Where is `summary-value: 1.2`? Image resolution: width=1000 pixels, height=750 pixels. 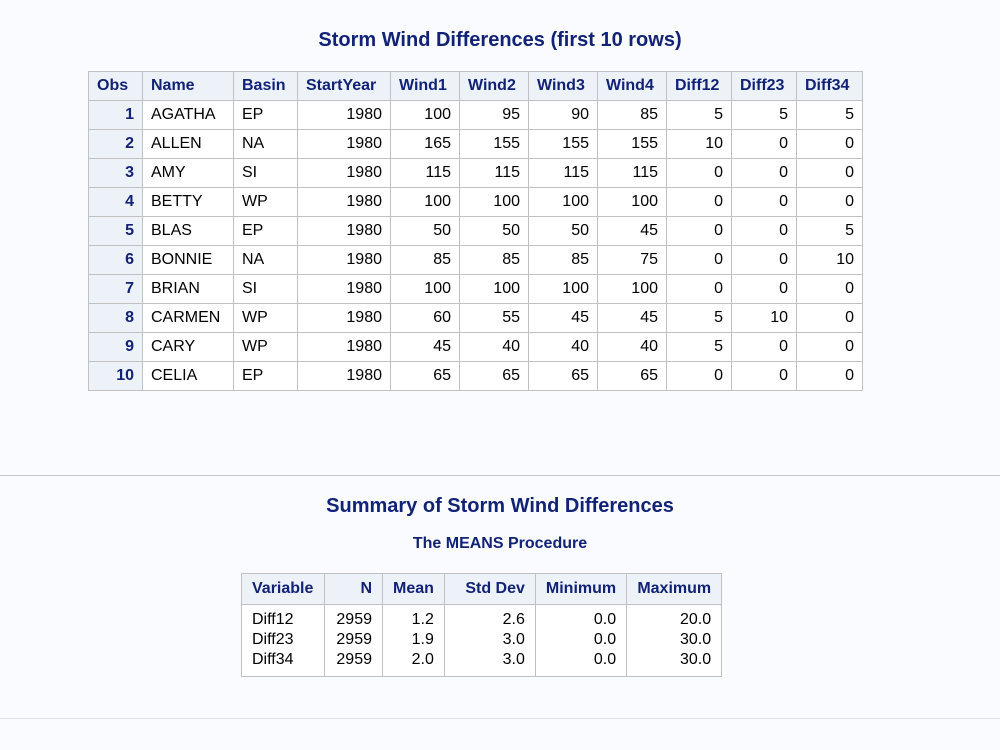 summary-value: 1.2 is located at coordinates (422, 619).